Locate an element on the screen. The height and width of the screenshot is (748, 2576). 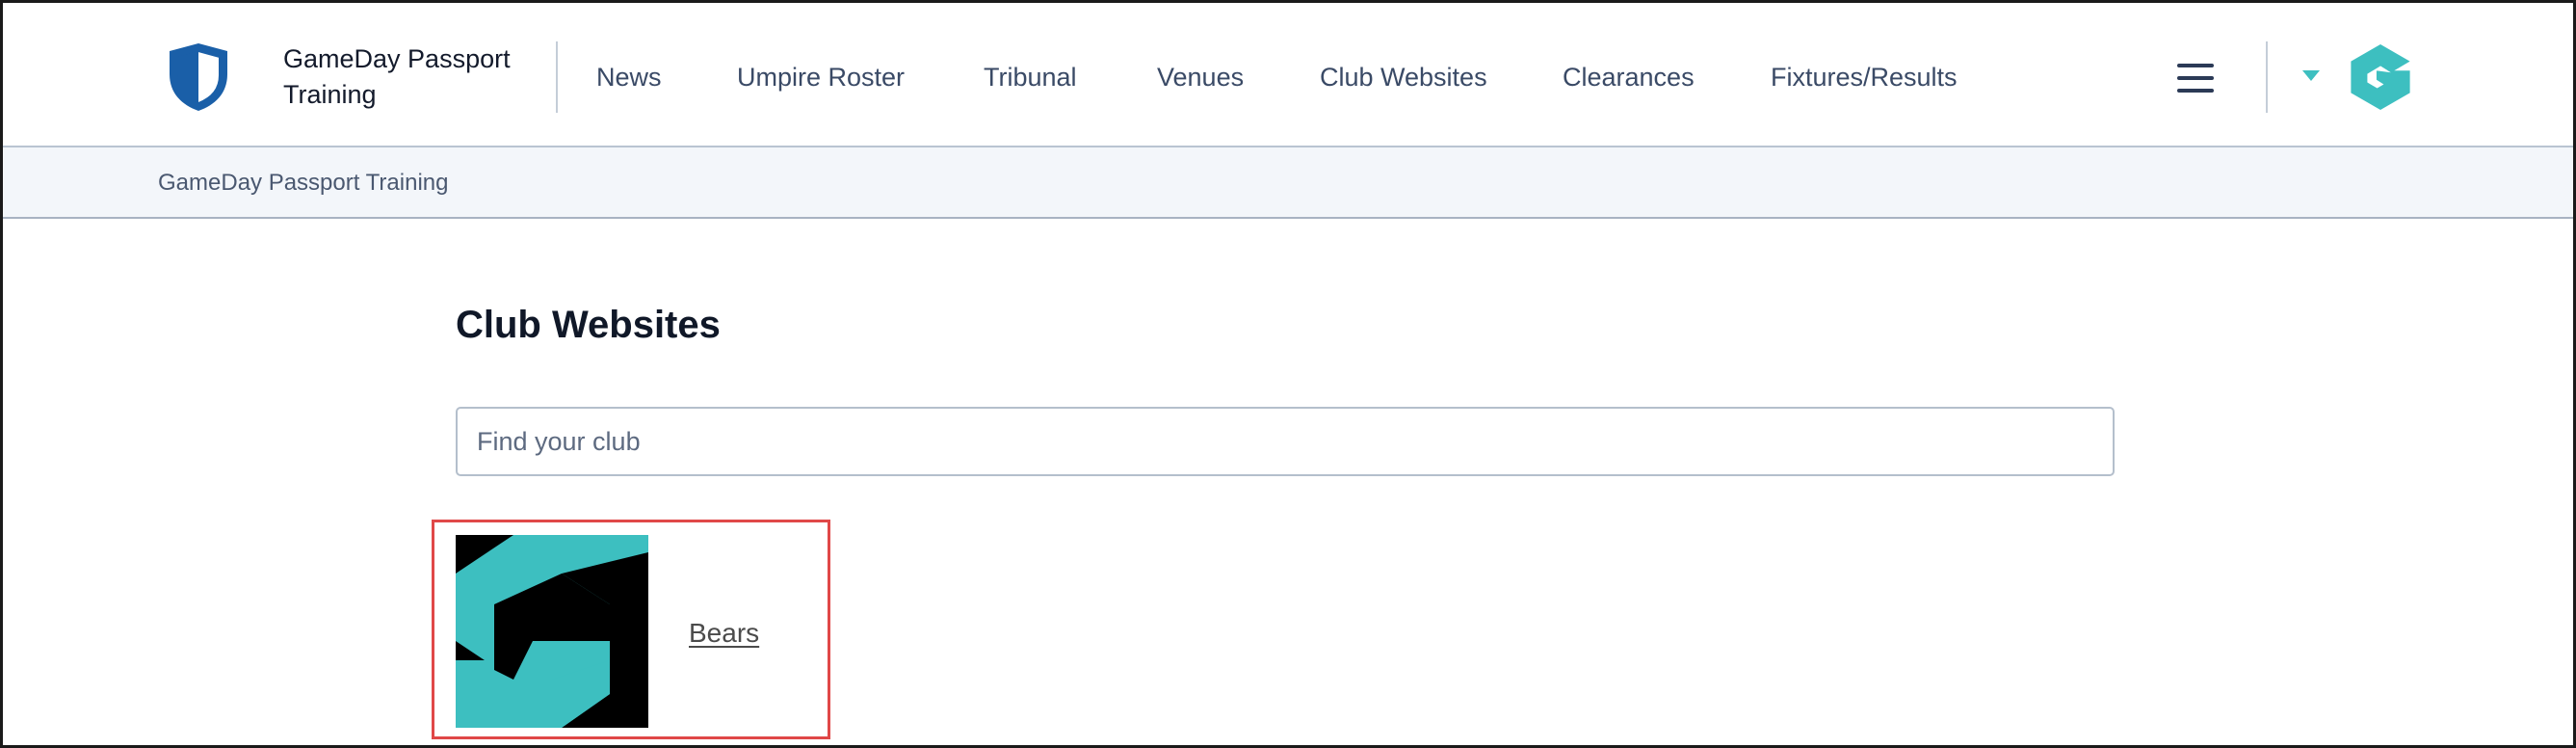
breadcrumb: GameDay Passport Training is located at coordinates (1288, 183).